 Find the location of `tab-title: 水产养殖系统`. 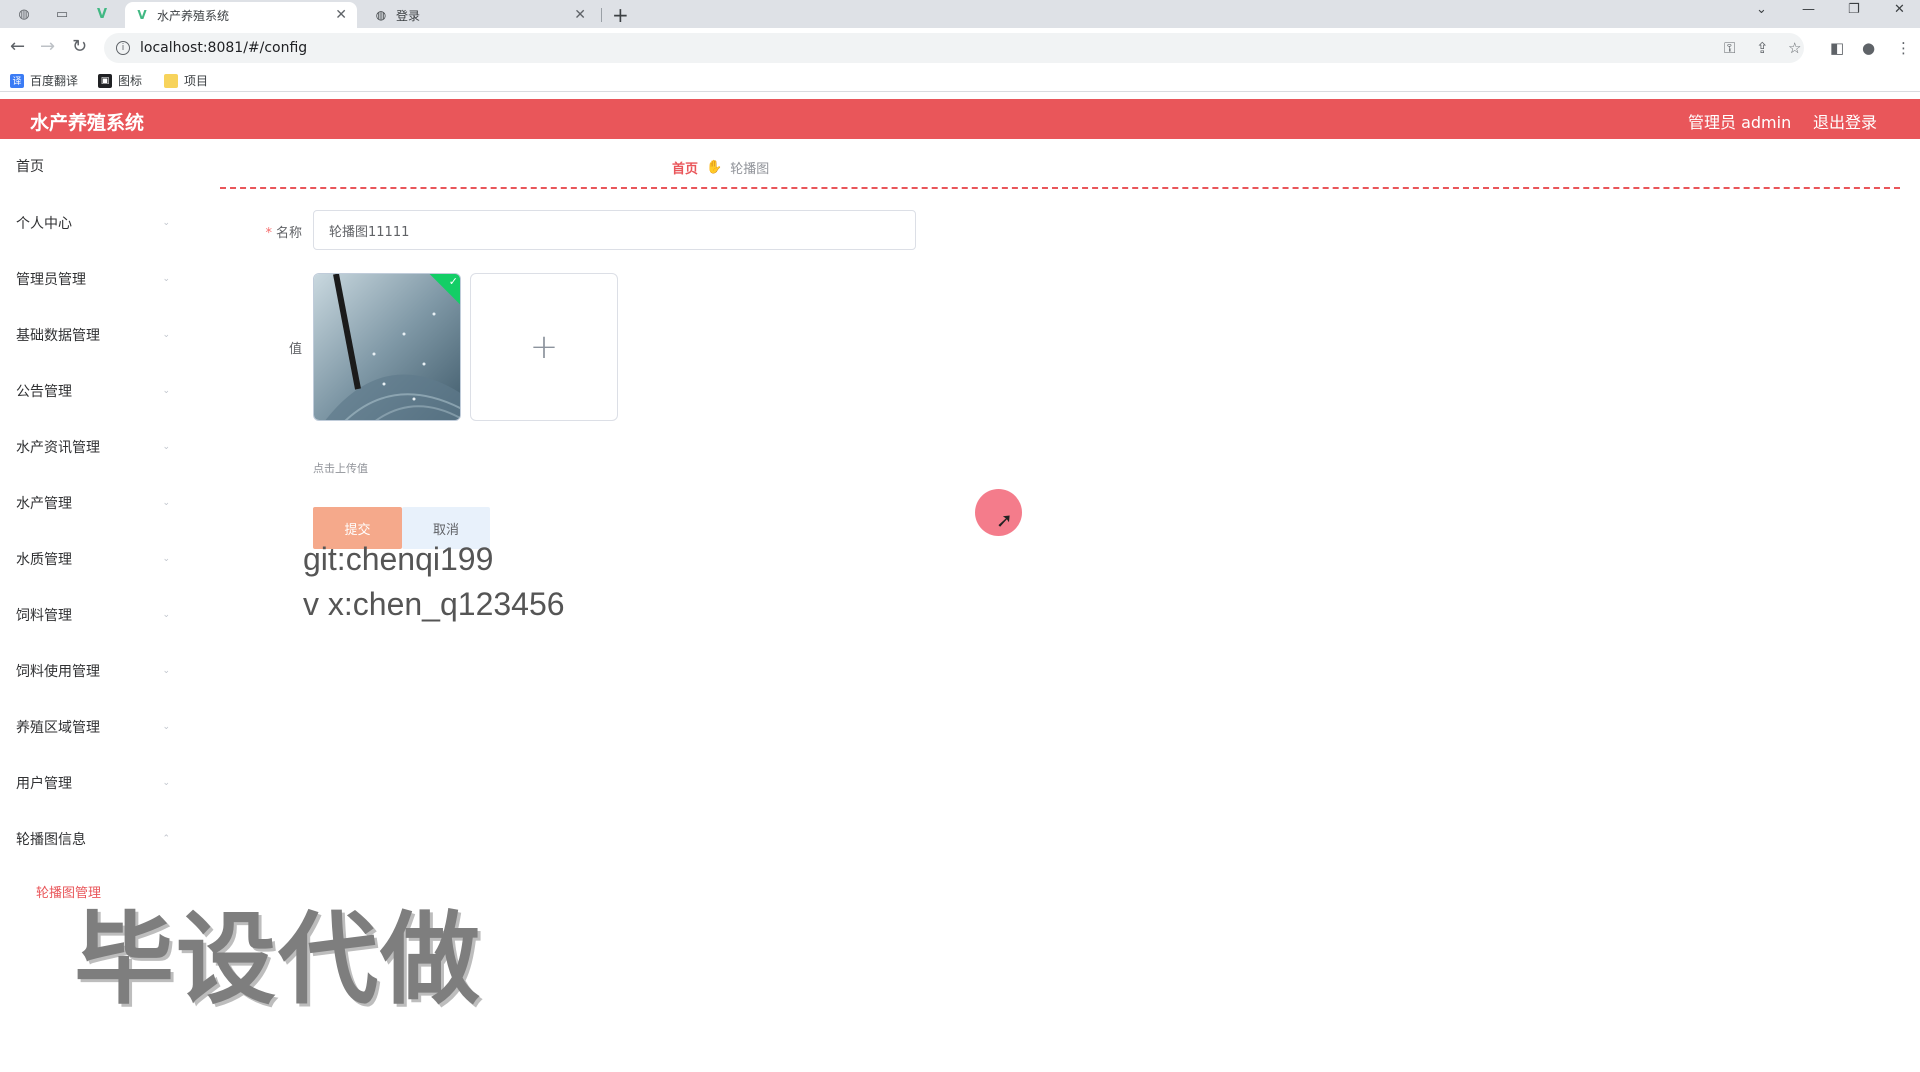

tab-title: 水产养殖系统 is located at coordinates (193, 15).